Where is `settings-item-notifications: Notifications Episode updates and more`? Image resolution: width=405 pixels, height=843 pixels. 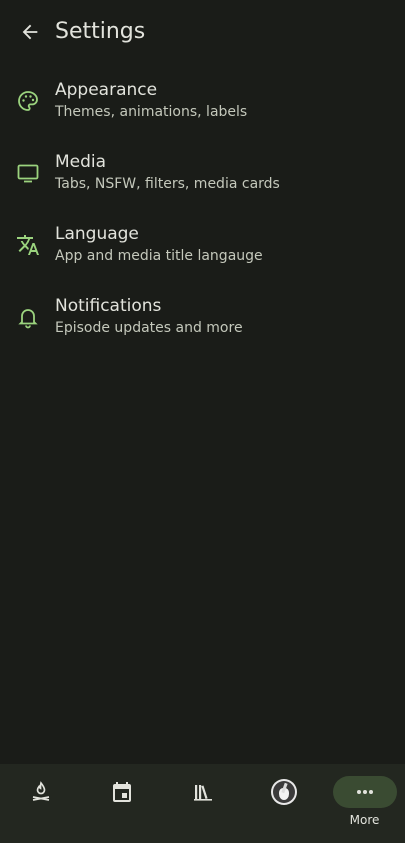
settings-item-notifications: Notifications Episode updates and more is located at coordinates (202, 324).